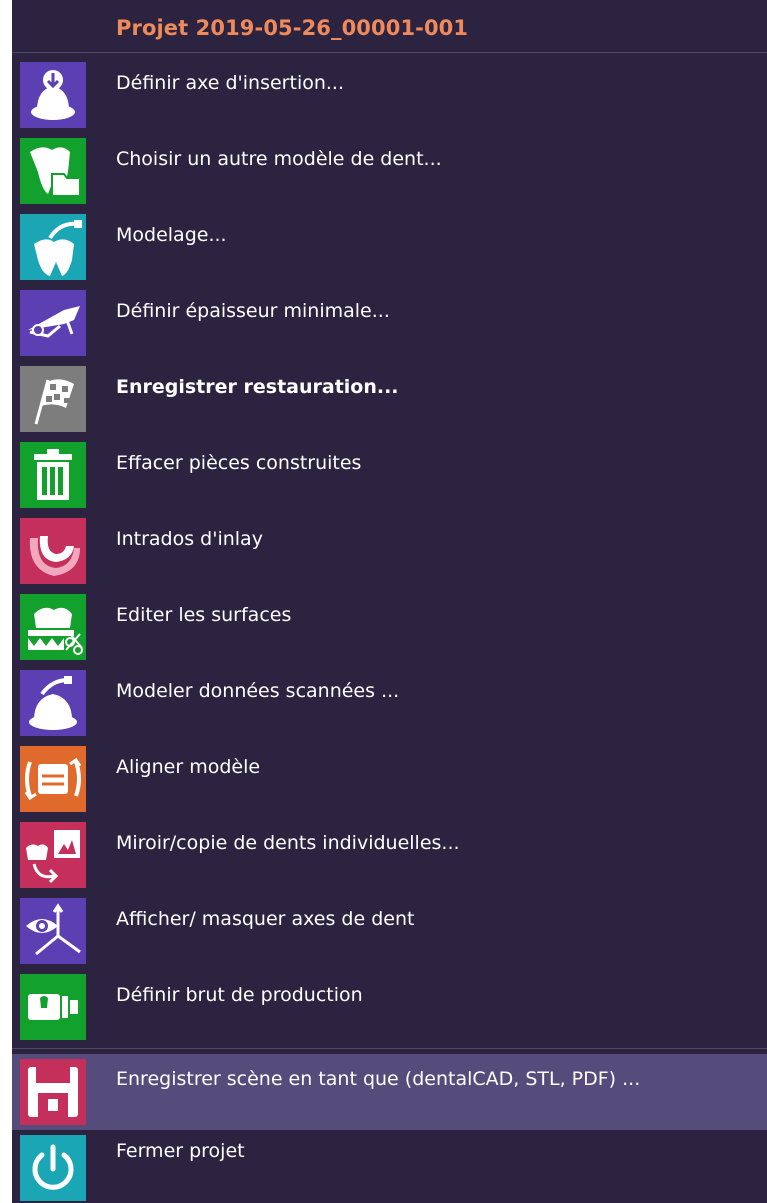 This screenshot has height=1203, width=767. What do you see at coordinates (389, 931) in the screenshot?
I see `menu-item-toggle-tooth-axes: Afficher/ masquer axes de dent` at bounding box center [389, 931].